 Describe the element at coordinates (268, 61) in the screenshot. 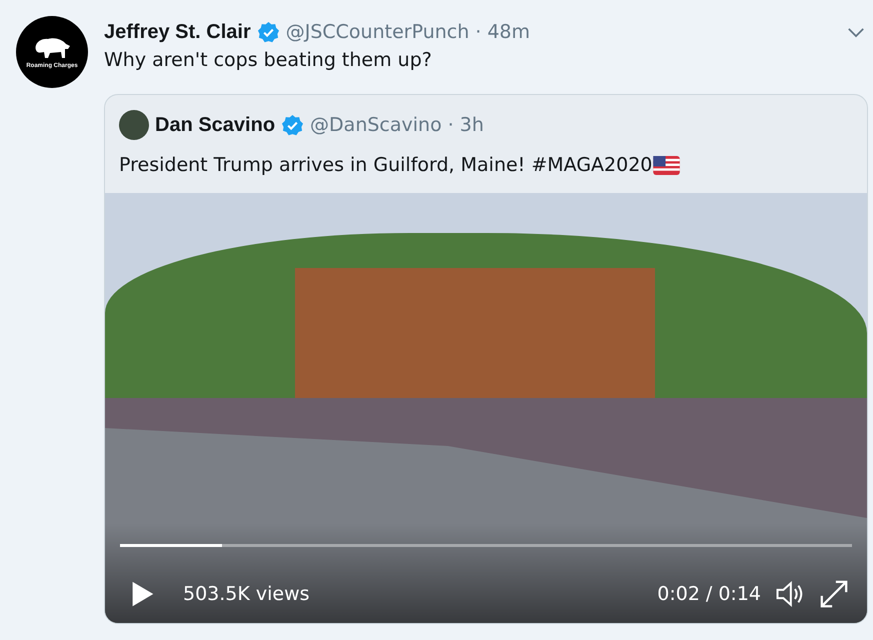

I see `tweet-text: Why aren't cops beating them up?` at that location.